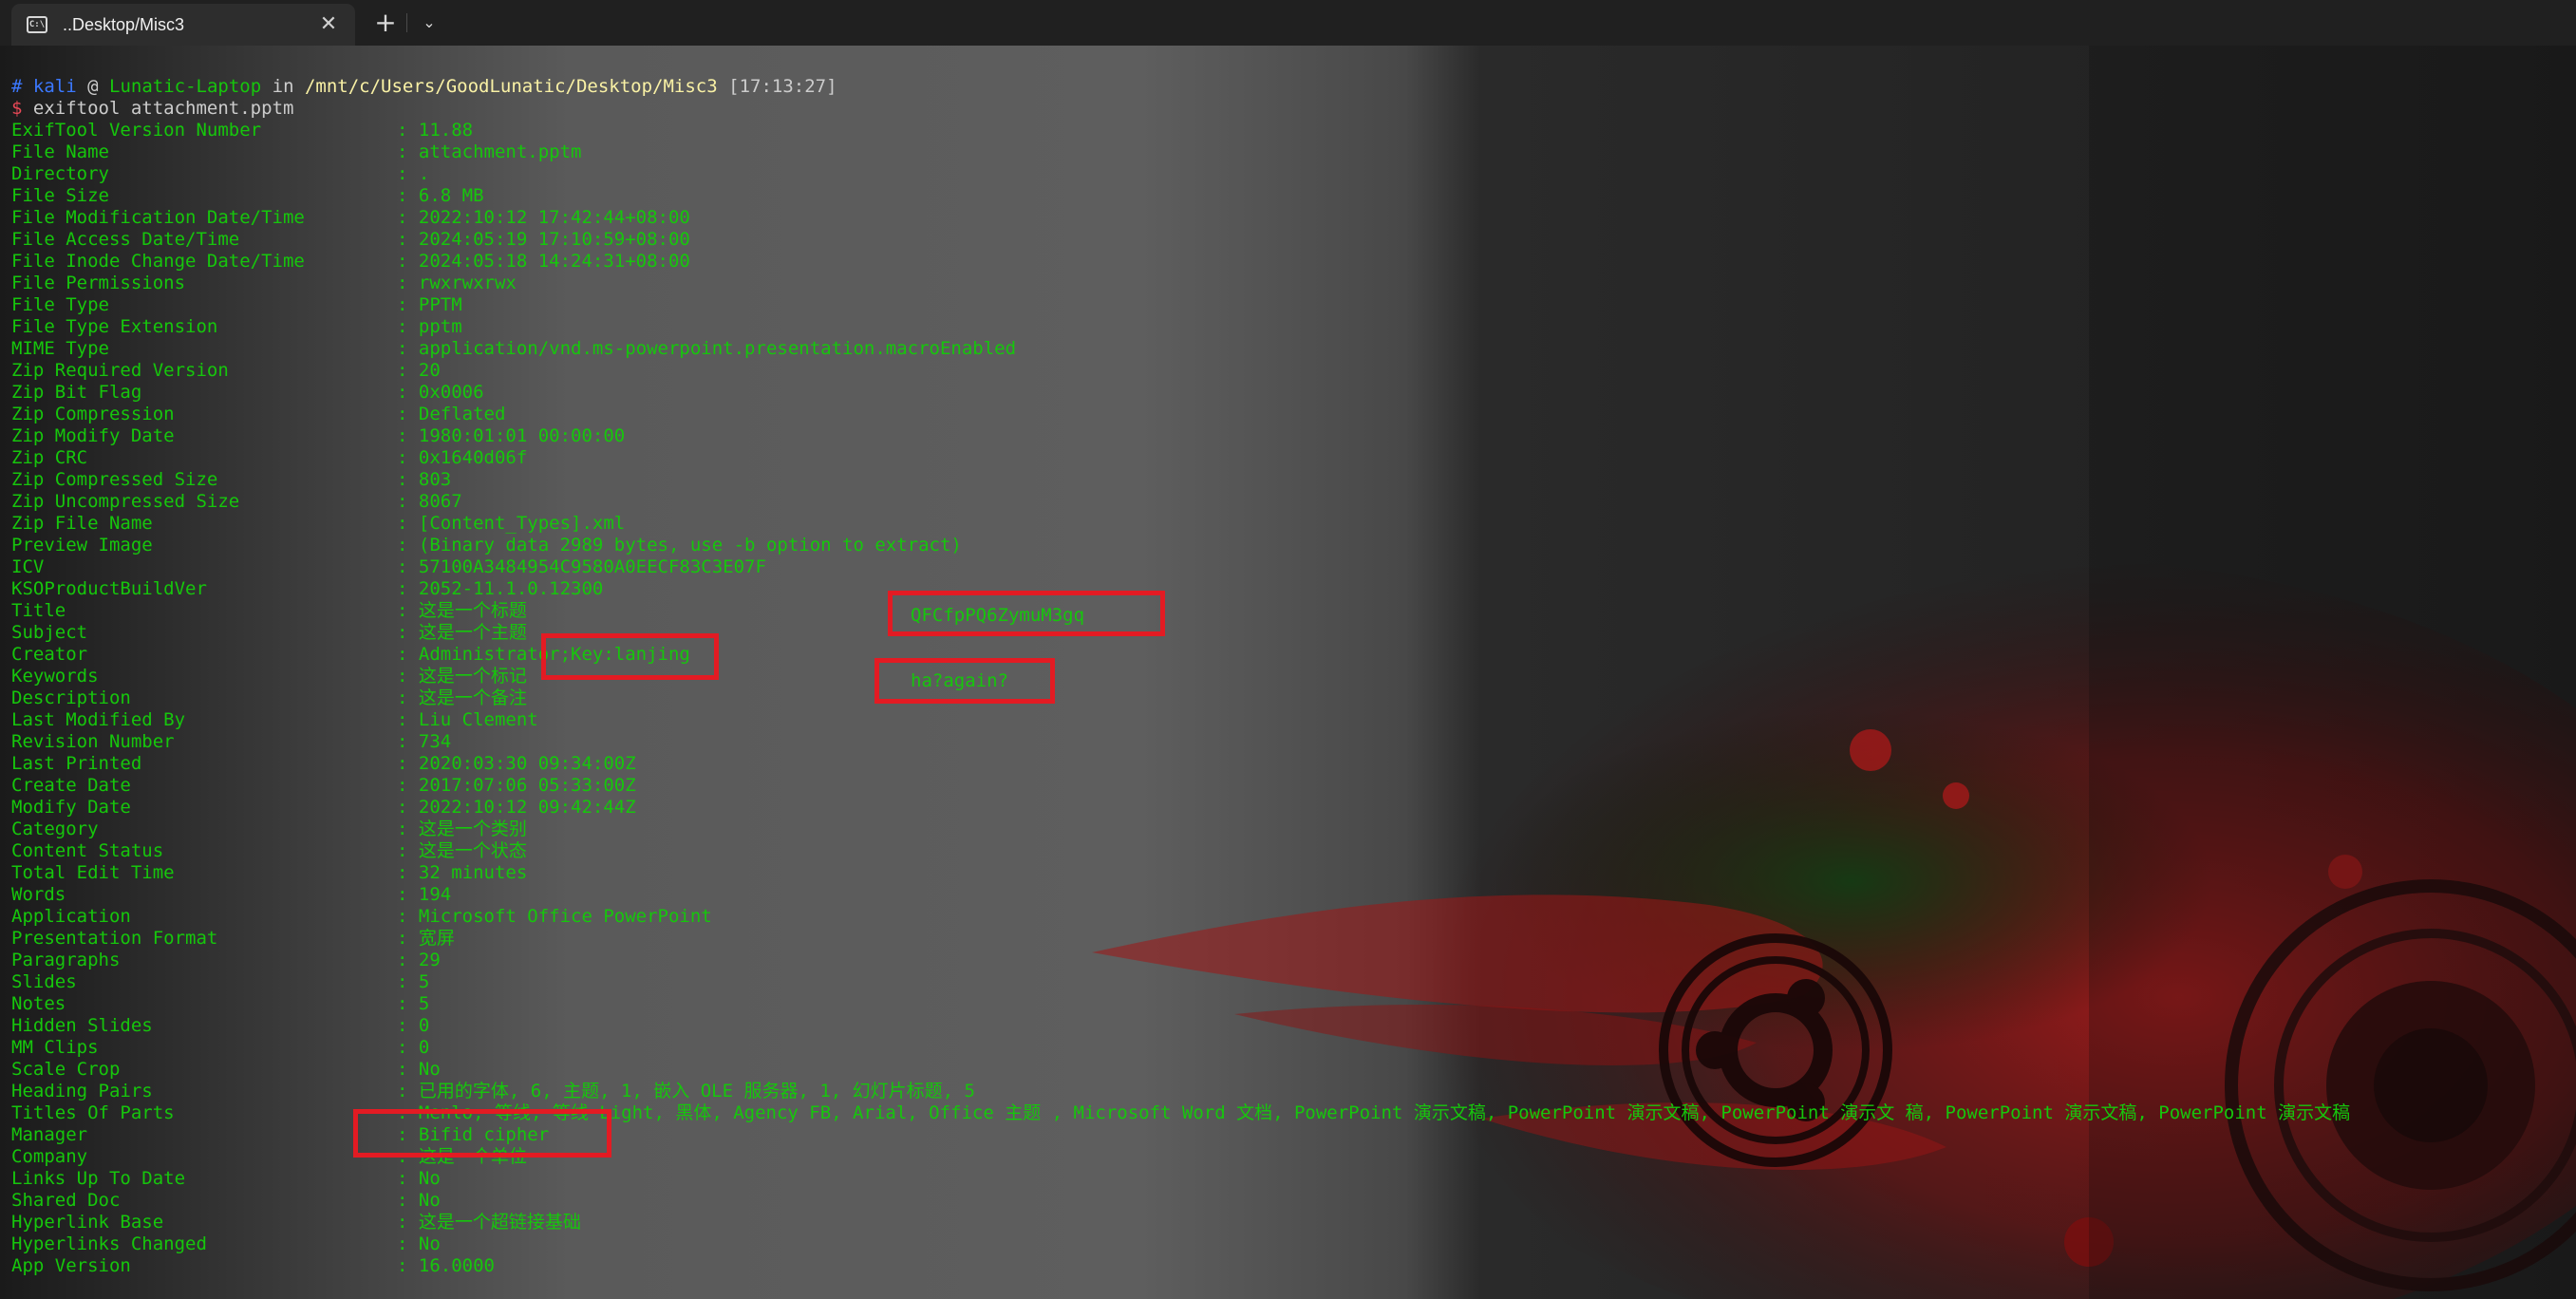 The width and height of the screenshot is (2576, 1299). What do you see at coordinates (66, 960) in the screenshot?
I see `exif-key: Paragraphs` at bounding box center [66, 960].